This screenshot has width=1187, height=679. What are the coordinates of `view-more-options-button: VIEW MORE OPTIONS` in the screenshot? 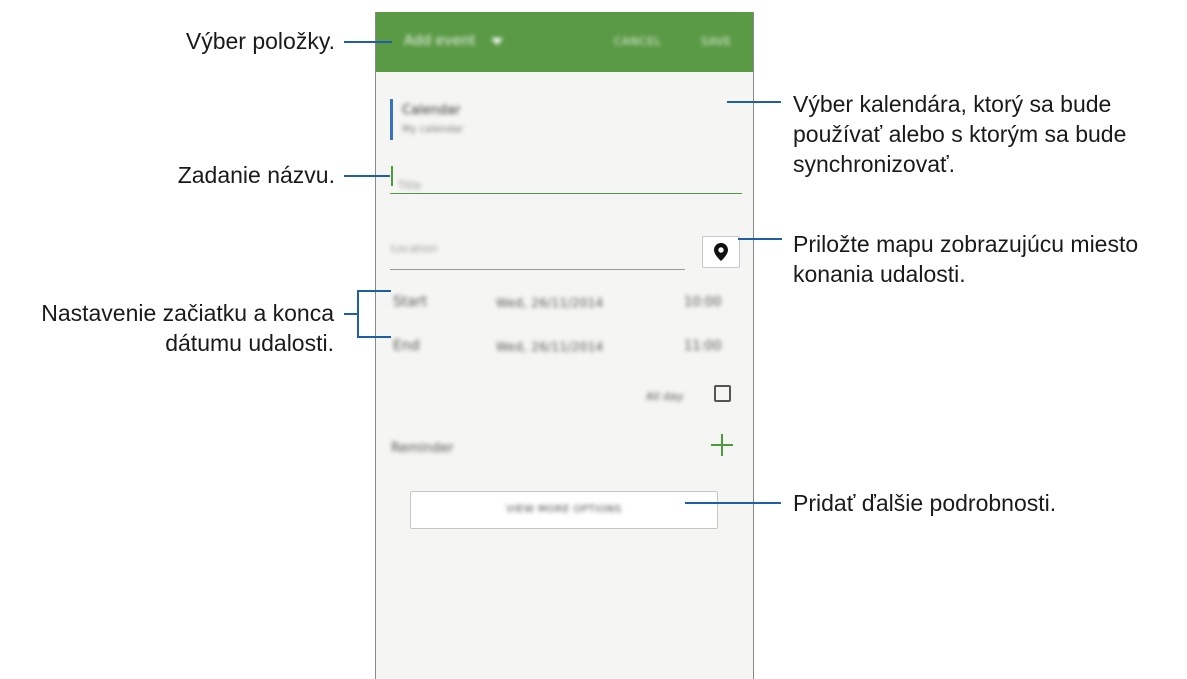 It's located at (564, 510).